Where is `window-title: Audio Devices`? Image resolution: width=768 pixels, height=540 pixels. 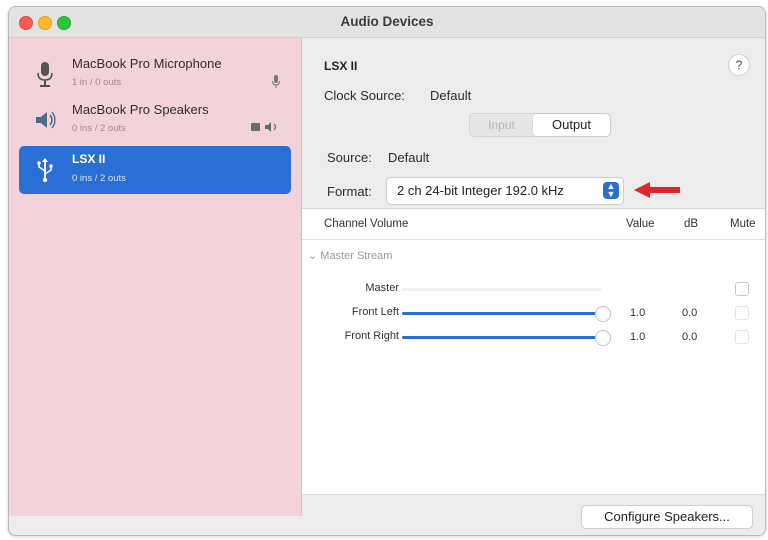
window-title: Audio Devices is located at coordinates (387, 21).